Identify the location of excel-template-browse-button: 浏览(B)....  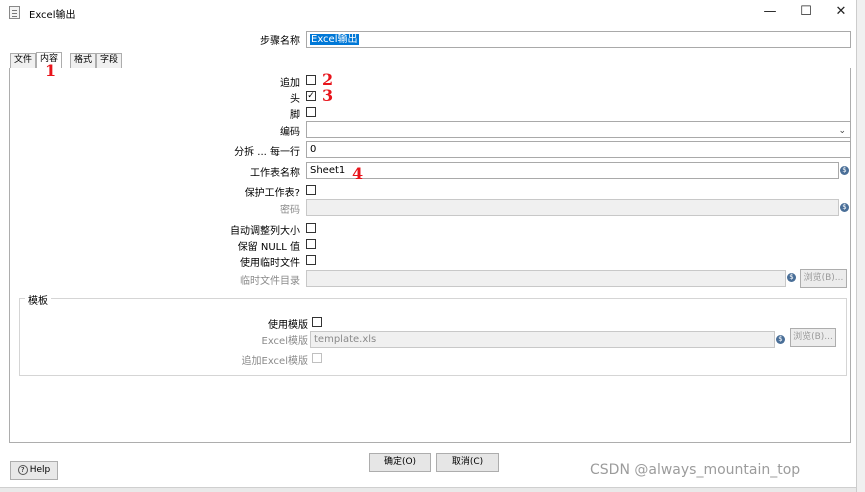
(813, 337).